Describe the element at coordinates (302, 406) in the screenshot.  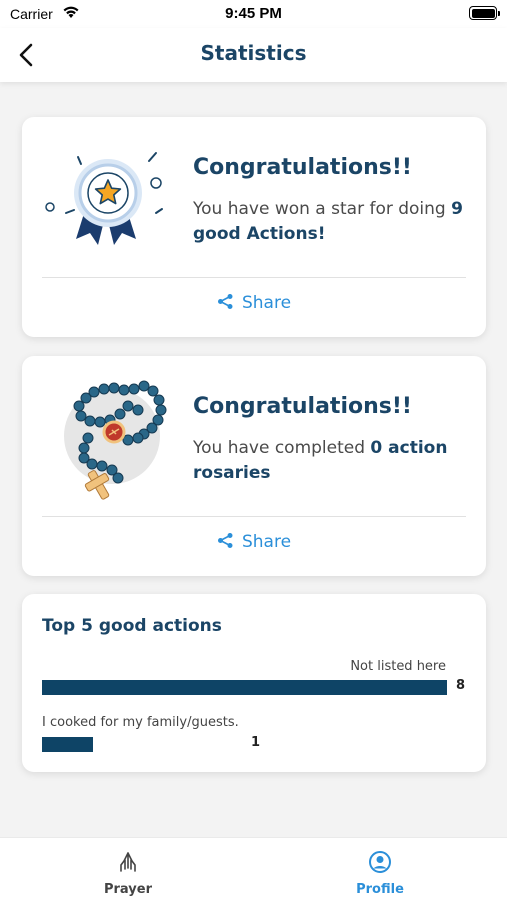
I see `rosary-card-title: Congratulations!!` at that location.